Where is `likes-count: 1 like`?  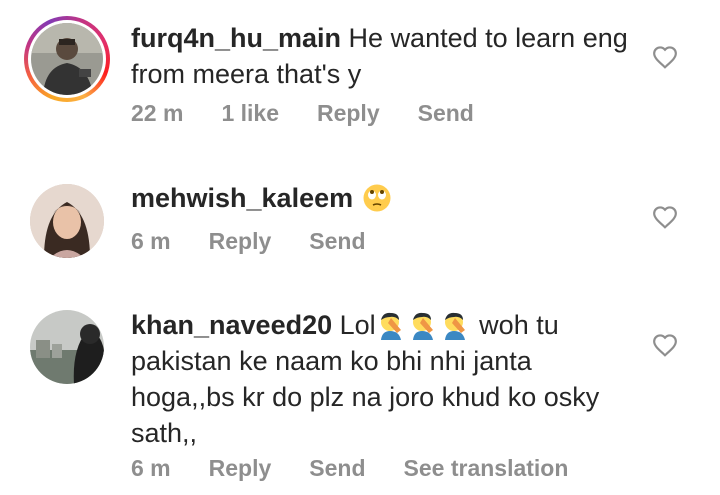 likes-count: 1 like is located at coordinates (250, 113).